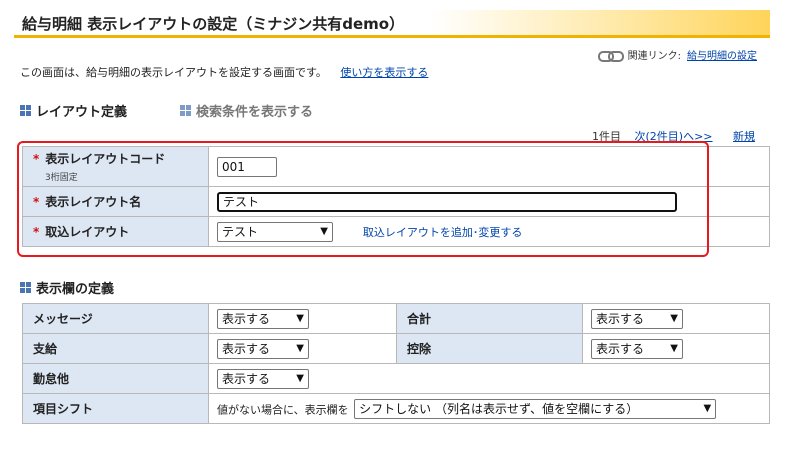 The width and height of the screenshot is (801, 449). What do you see at coordinates (246, 379) in the screenshot?
I see `attendance-value: 表示する` at bounding box center [246, 379].